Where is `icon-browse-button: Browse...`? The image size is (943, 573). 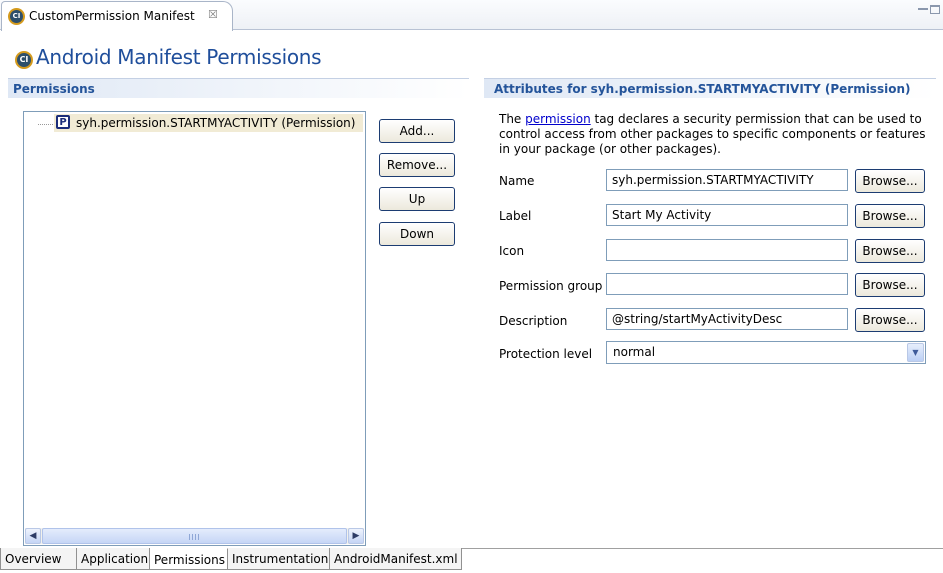 icon-browse-button: Browse... is located at coordinates (890, 251).